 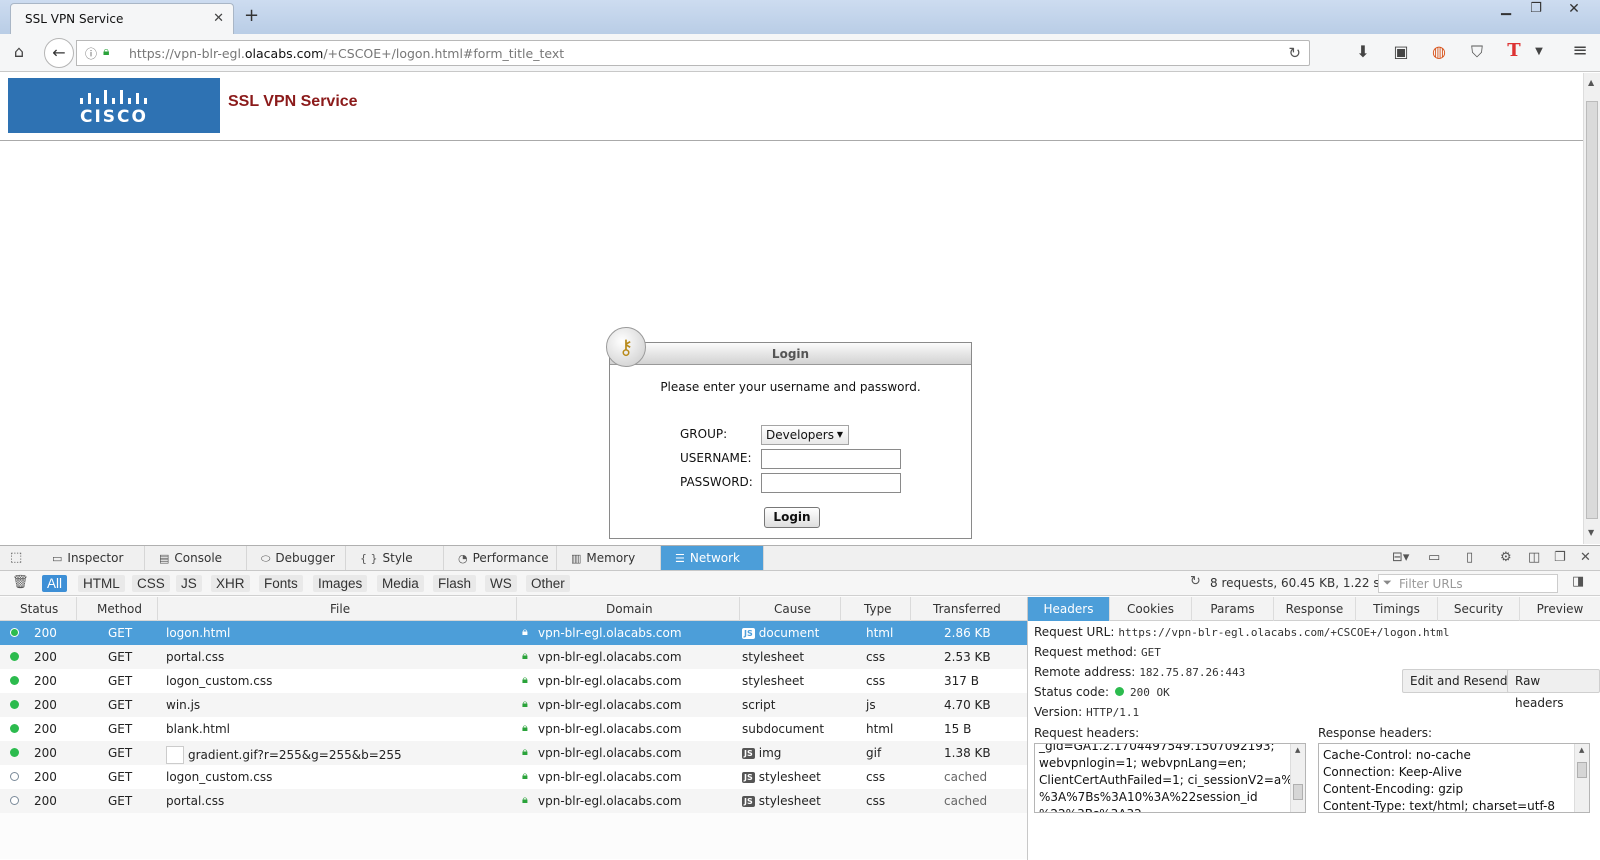 I want to click on reload-timer-icon: ↻, so click(x=1195, y=581).